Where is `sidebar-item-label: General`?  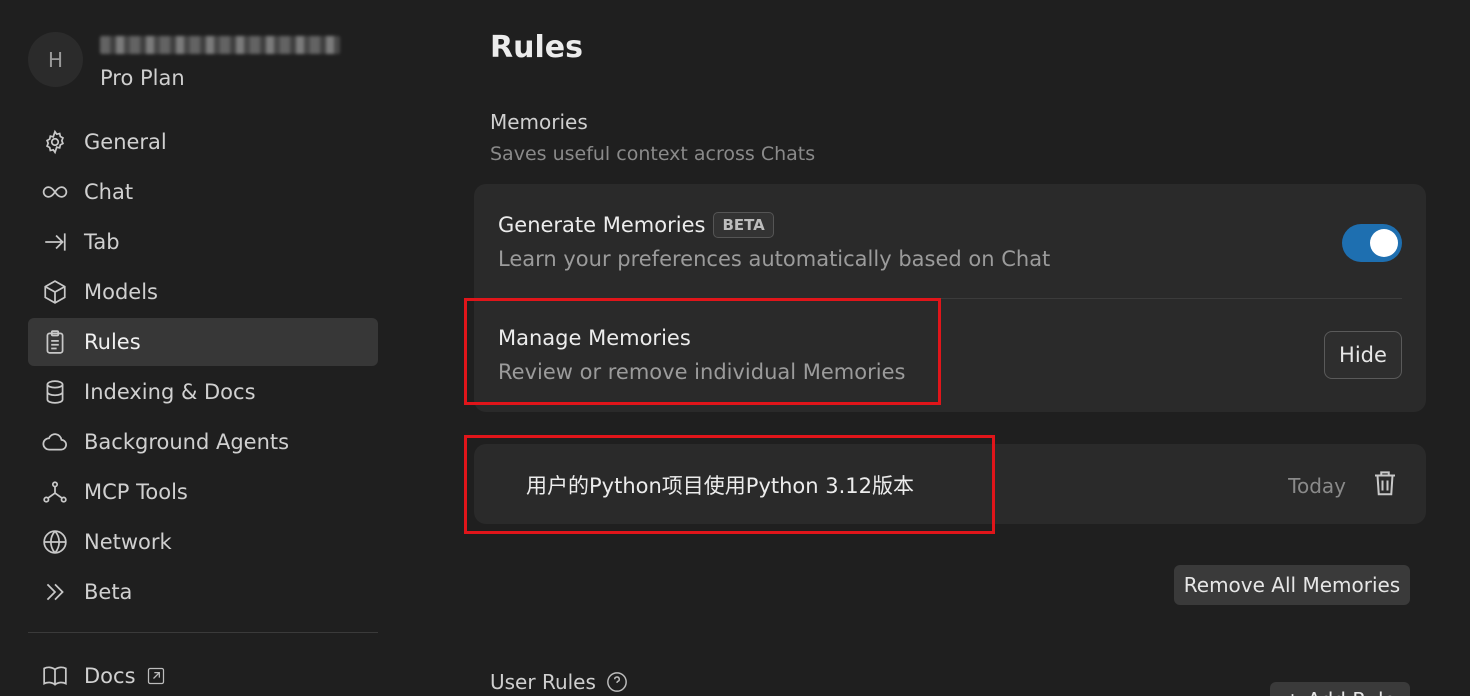
sidebar-item-label: General is located at coordinates (125, 142).